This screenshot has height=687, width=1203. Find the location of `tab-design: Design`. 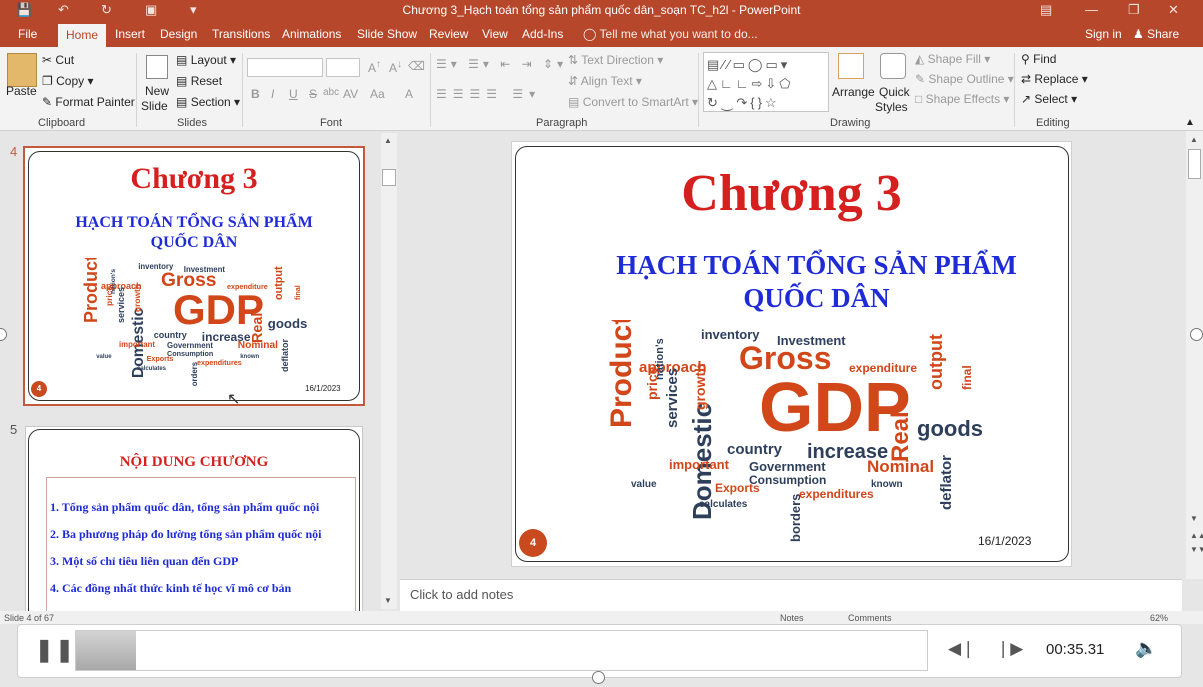

tab-design: Design is located at coordinates (178, 34).